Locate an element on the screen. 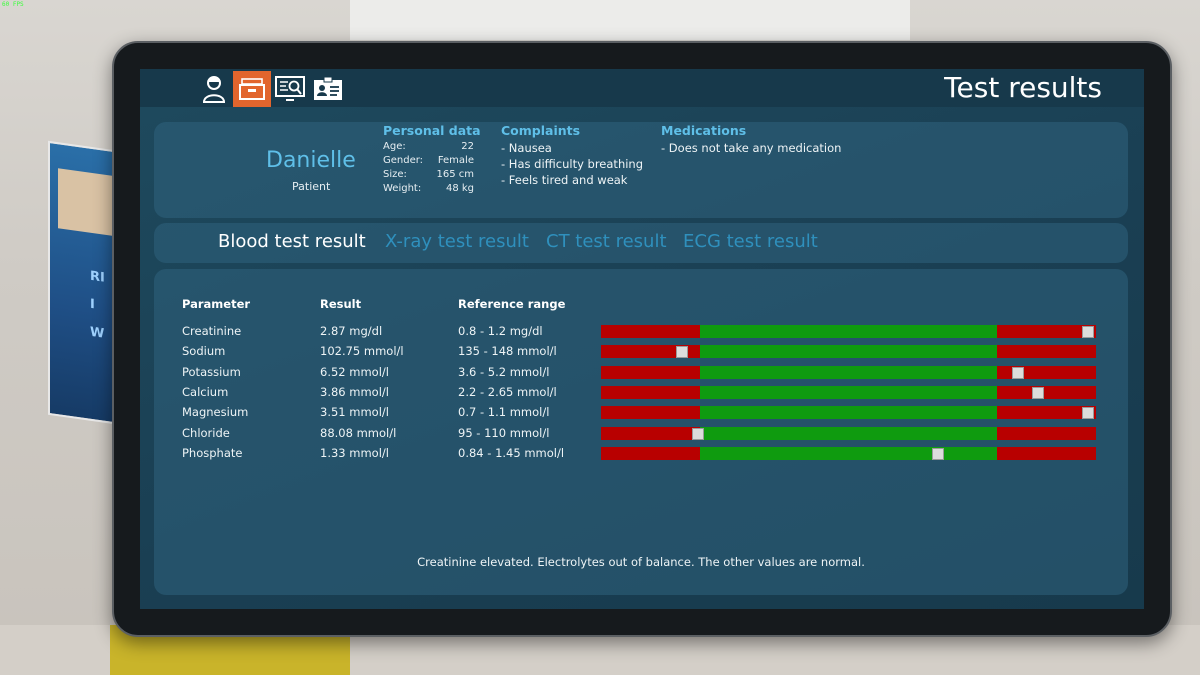 Image resolution: width=1200 pixels, height=675 pixels. complaint-item: - Has difficulty breathing is located at coordinates (572, 164).